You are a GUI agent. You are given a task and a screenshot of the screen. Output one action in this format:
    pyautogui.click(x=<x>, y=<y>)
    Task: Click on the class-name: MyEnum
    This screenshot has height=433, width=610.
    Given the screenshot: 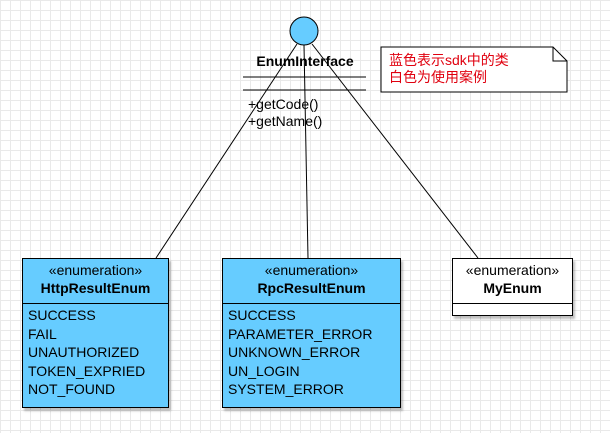 What is the action you would take?
    pyautogui.click(x=512, y=288)
    